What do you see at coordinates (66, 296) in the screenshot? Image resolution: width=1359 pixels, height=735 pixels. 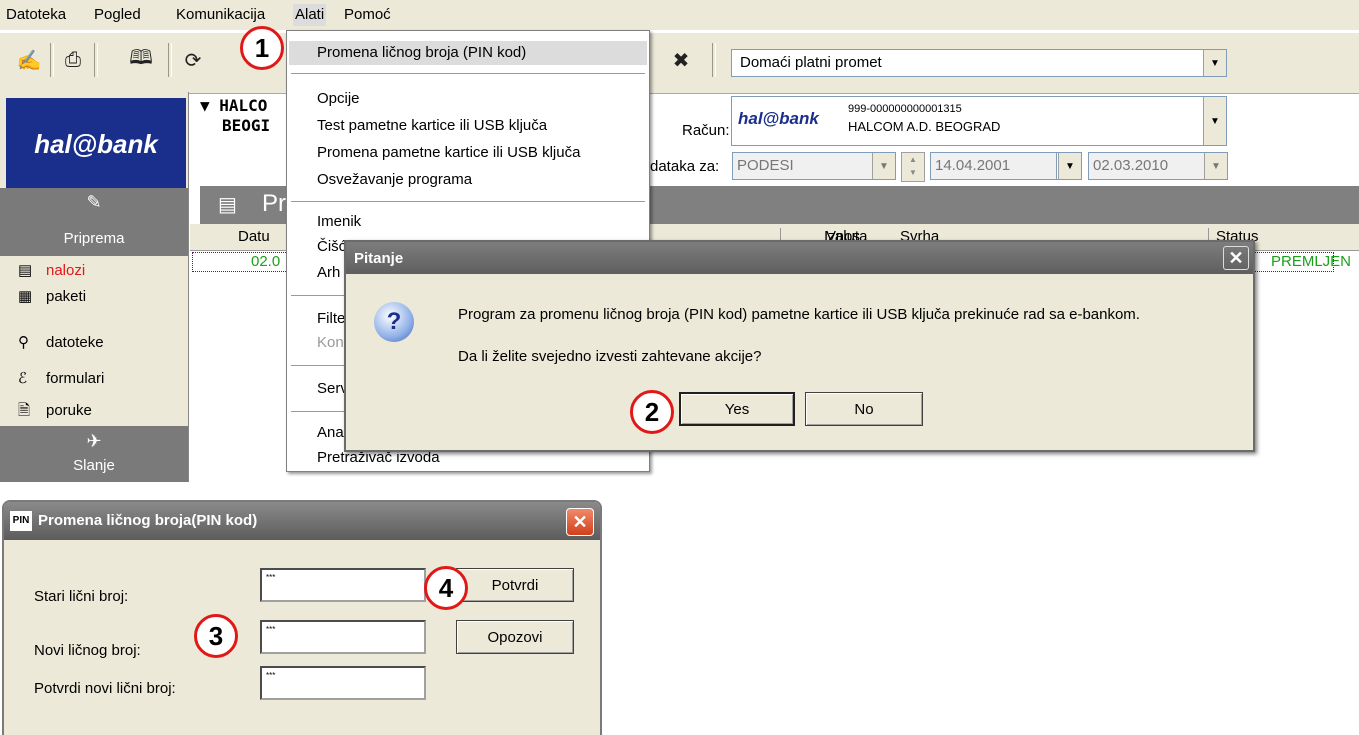 I see `nav-paketi-label: paketi` at bounding box center [66, 296].